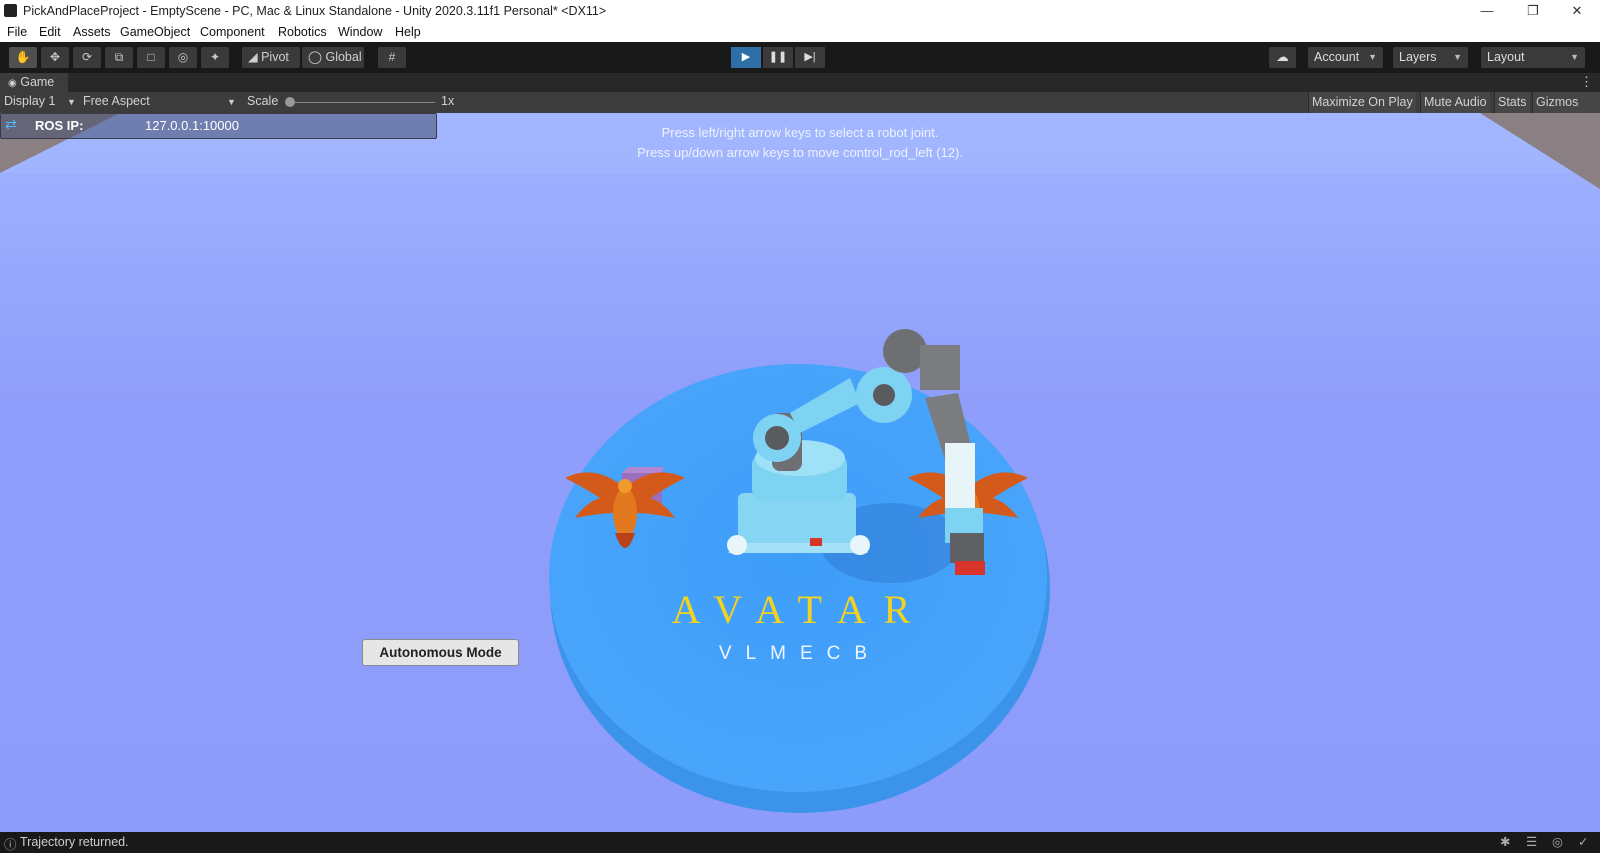 This screenshot has height=853, width=1600. Describe the element at coordinates (800, 842) in the screenshot. I see `status-bar: ⓘ Trajectory returned. ✱ ☰ ◎ ✓` at that location.